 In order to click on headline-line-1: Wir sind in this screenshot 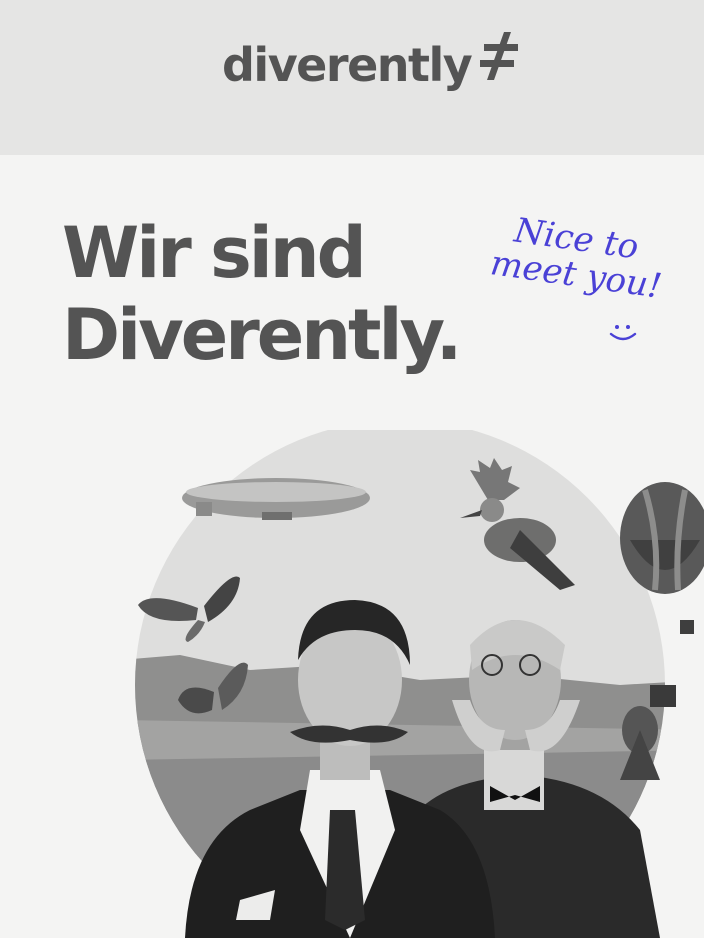, I will do `click(214, 253)`.